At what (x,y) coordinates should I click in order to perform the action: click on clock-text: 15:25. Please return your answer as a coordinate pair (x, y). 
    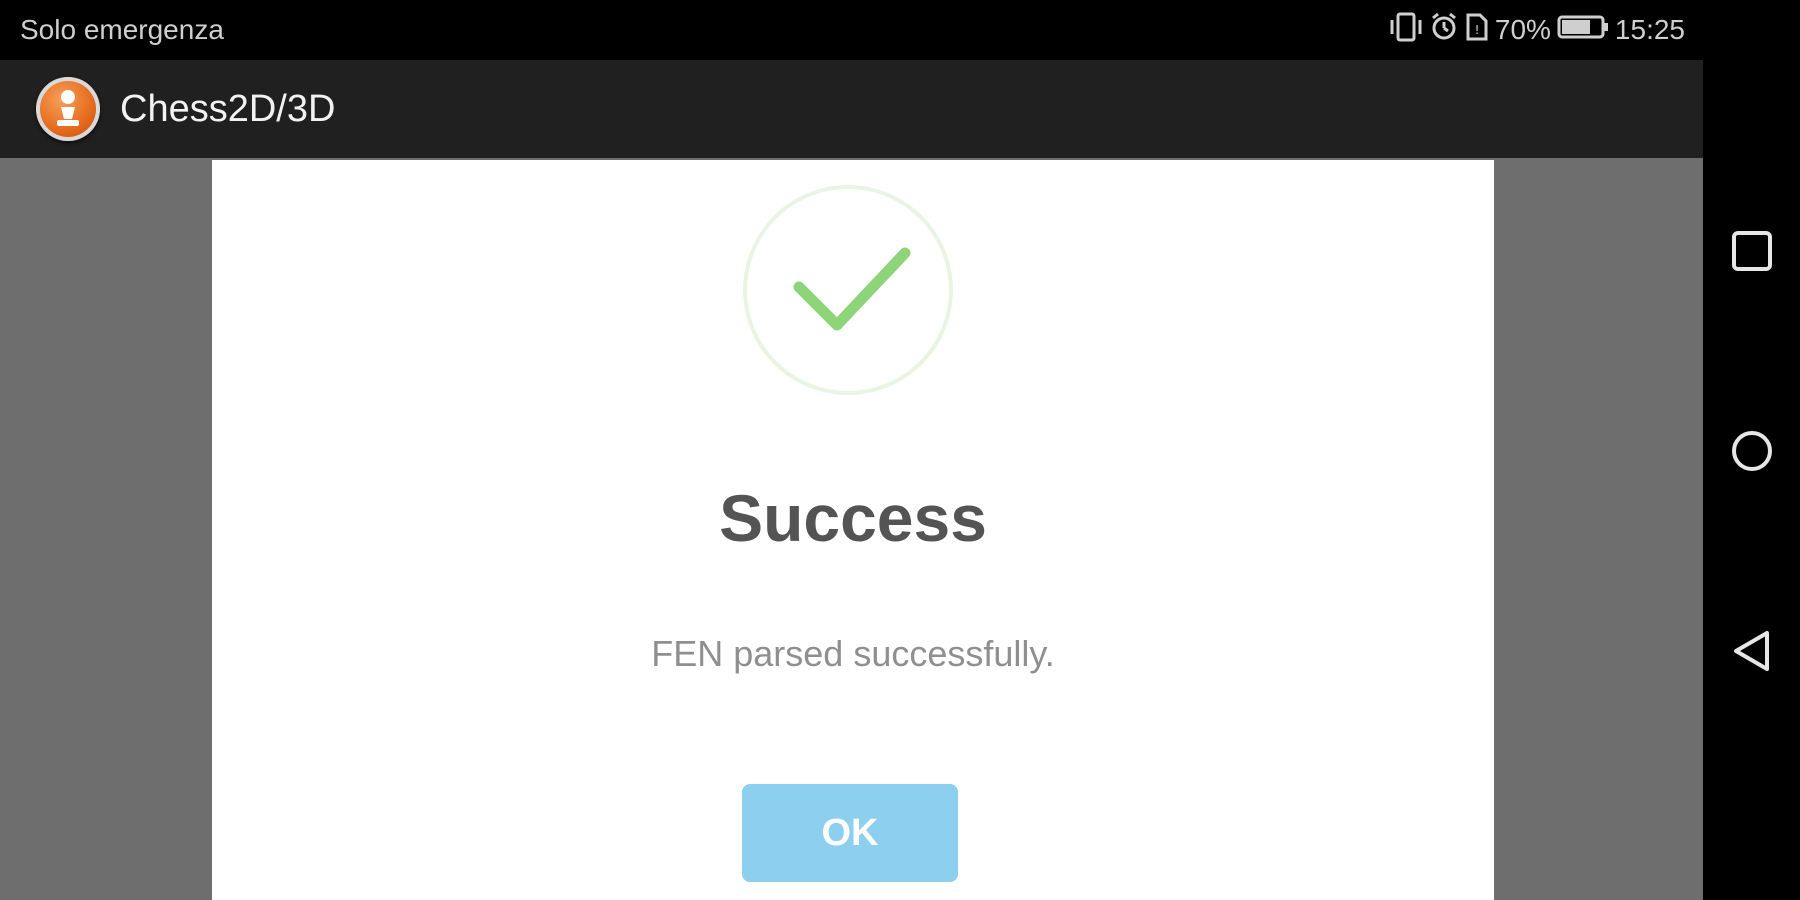
    Looking at the image, I should click on (1649, 29).